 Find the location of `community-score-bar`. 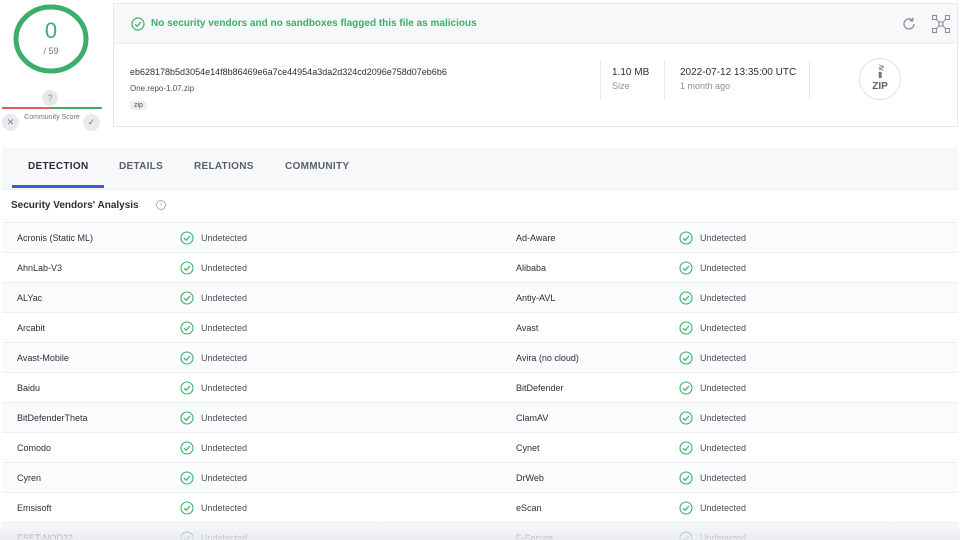

community-score-bar is located at coordinates (52, 108).